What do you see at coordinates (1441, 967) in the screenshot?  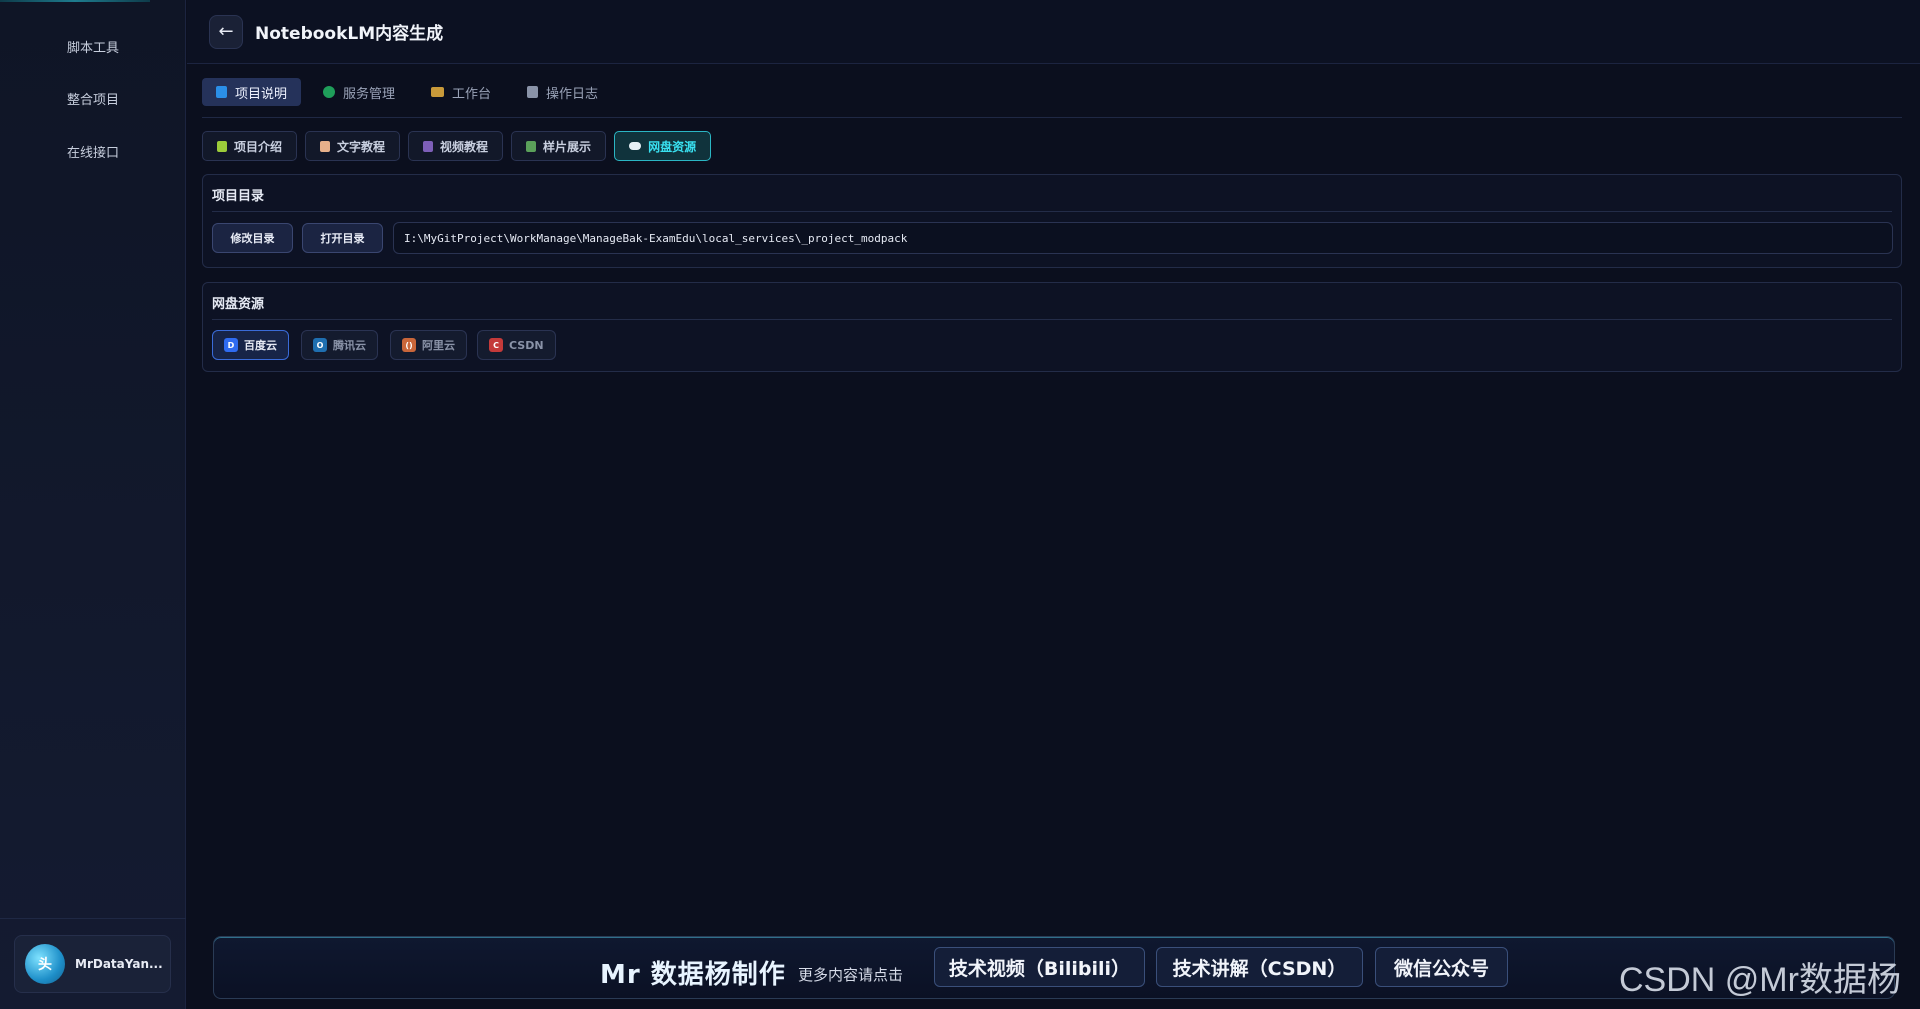 I see `wechat-link-button: 微信公众号` at bounding box center [1441, 967].